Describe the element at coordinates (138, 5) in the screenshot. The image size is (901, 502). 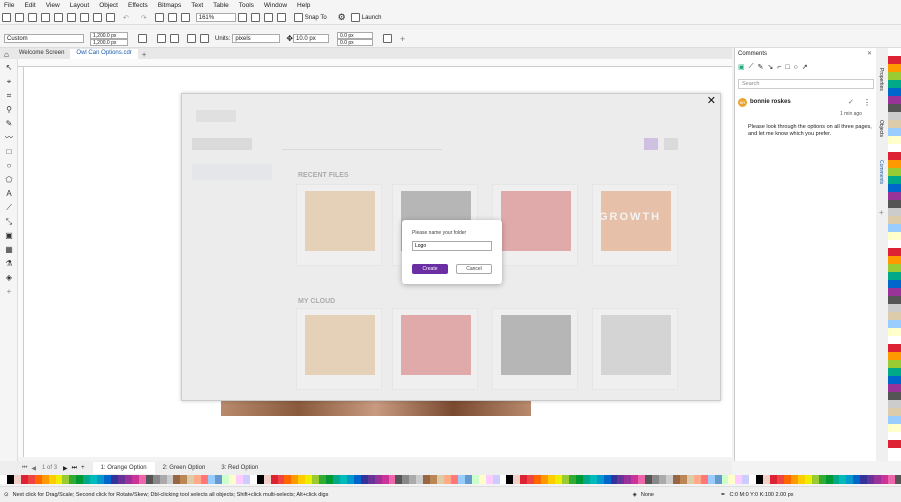
I see `menu-item-effects: Effects` at that location.